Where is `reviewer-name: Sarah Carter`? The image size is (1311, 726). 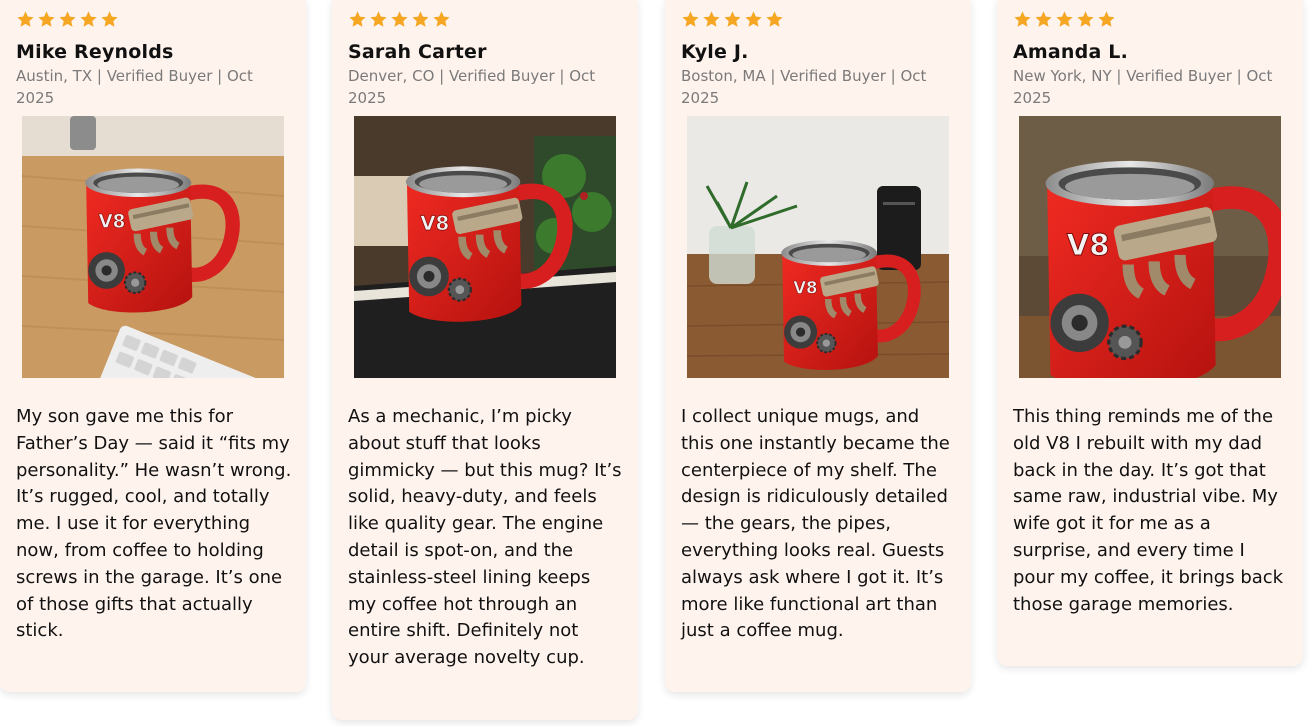
reviewer-name: Sarah Carter is located at coordinates (417, 52).